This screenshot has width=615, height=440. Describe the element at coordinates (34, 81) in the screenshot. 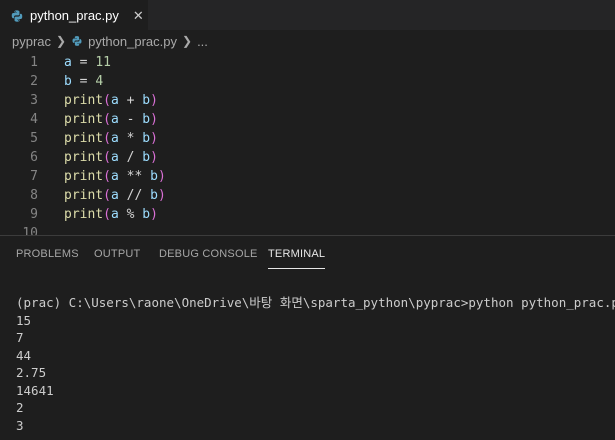

I see `line-number: 2` at that location.